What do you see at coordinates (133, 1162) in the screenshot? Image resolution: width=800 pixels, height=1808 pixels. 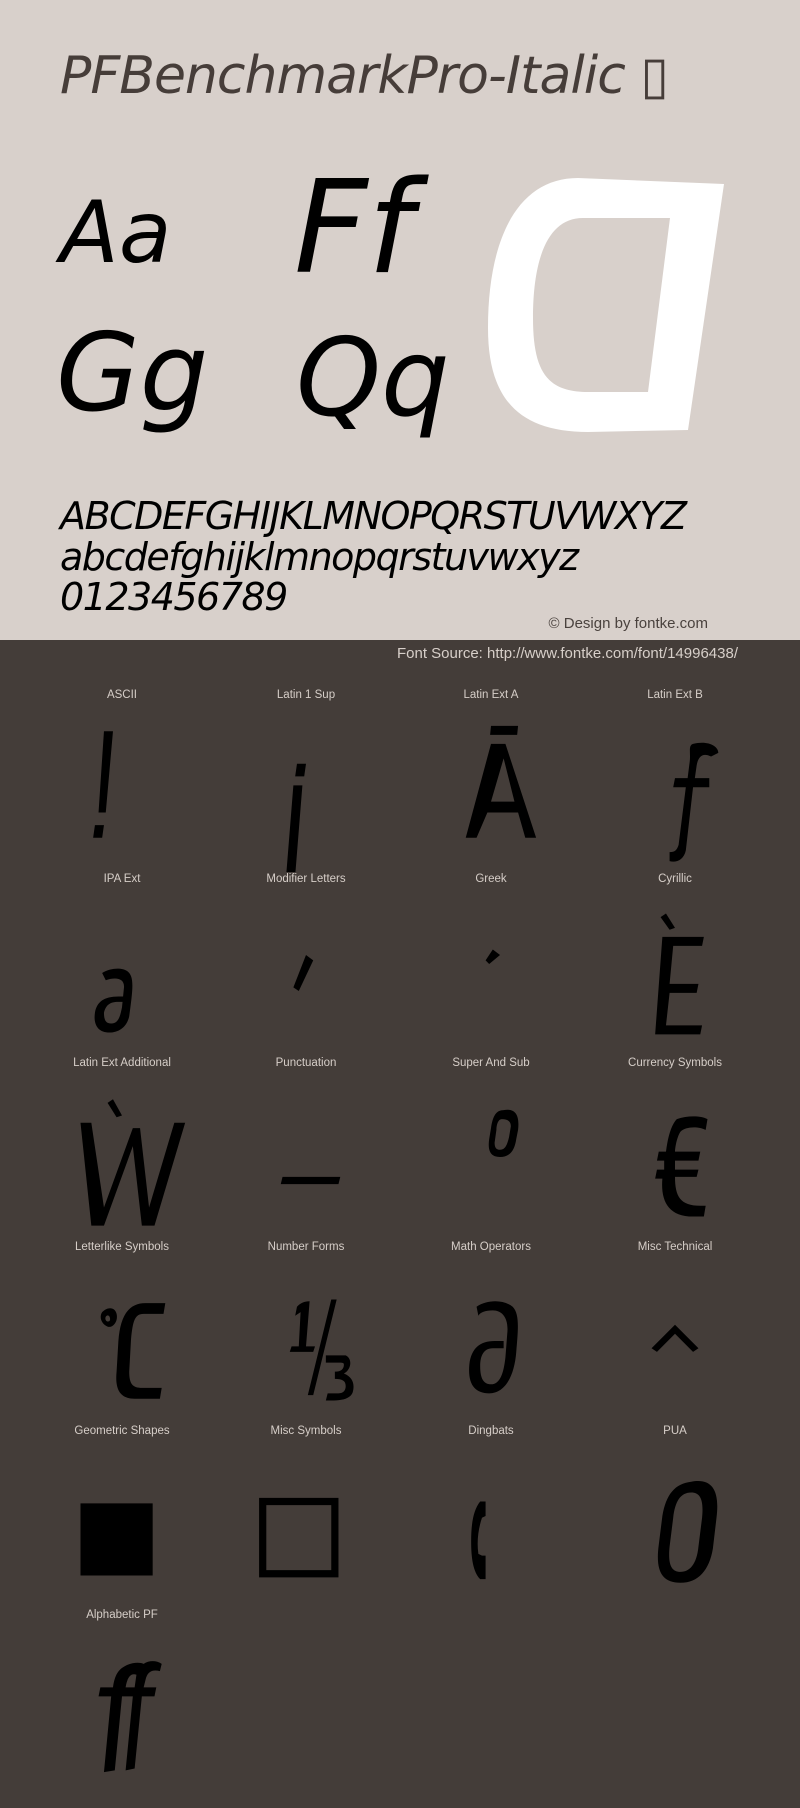 I see `glyph-latin-ext-additional-icon` at bounding box center [133, 1162].